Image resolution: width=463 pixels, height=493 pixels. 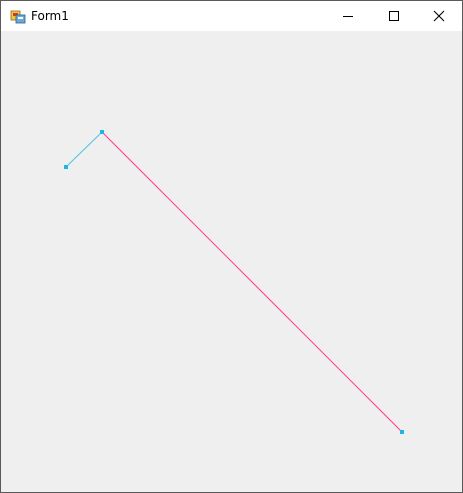 What do you see at coordinates (50, 16) in the screenshot?
I see `window-title: Form1` at bounding box center [50, 16].